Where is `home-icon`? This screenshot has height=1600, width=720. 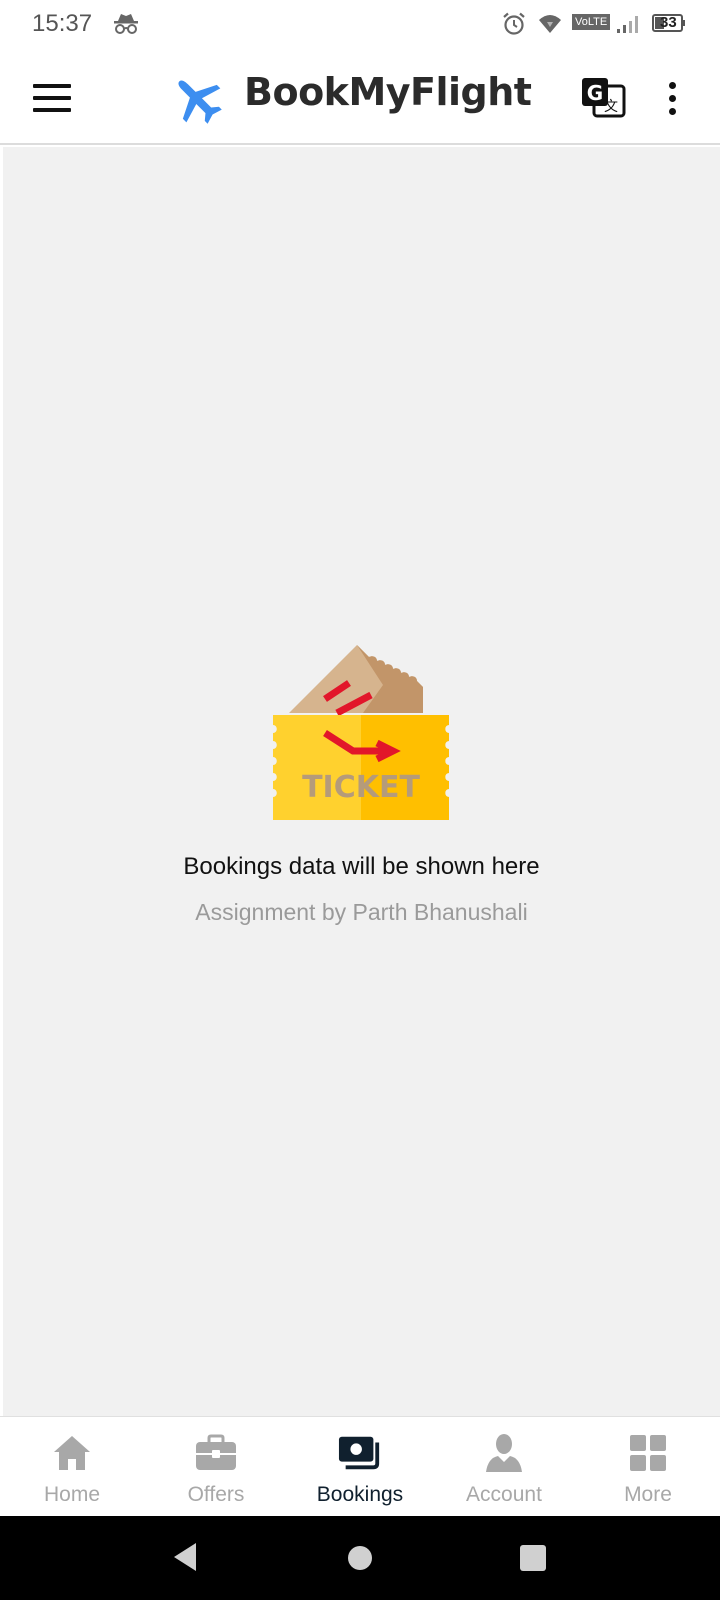 home-icon is located at coordinates (72, 1453).